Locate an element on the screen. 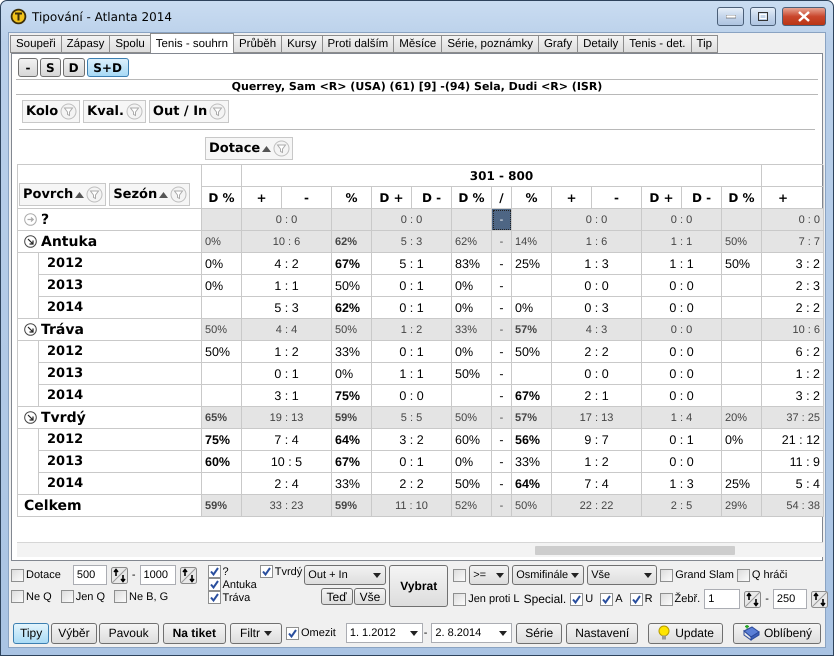 The width and height of the screenshot is (834, 656). menu-button: Filtr is located at coordinates (256, 633).